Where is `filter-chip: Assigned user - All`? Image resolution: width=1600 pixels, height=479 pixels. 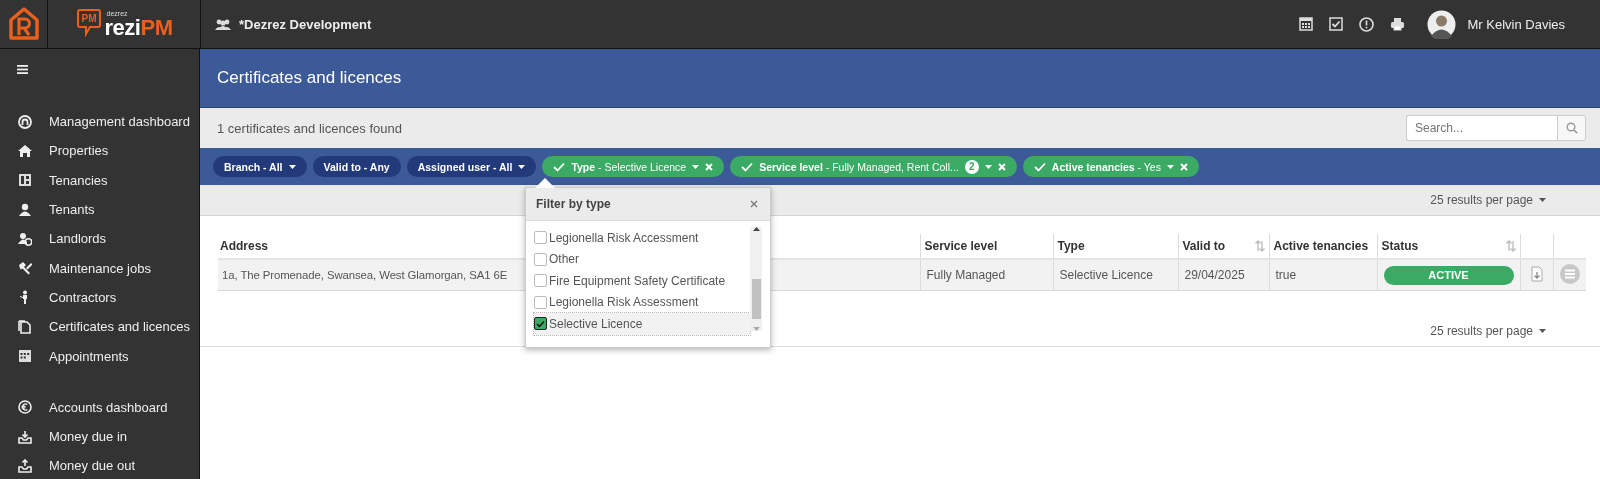
filter-chip: Assigned user - All is located at coordinates (471, 166).